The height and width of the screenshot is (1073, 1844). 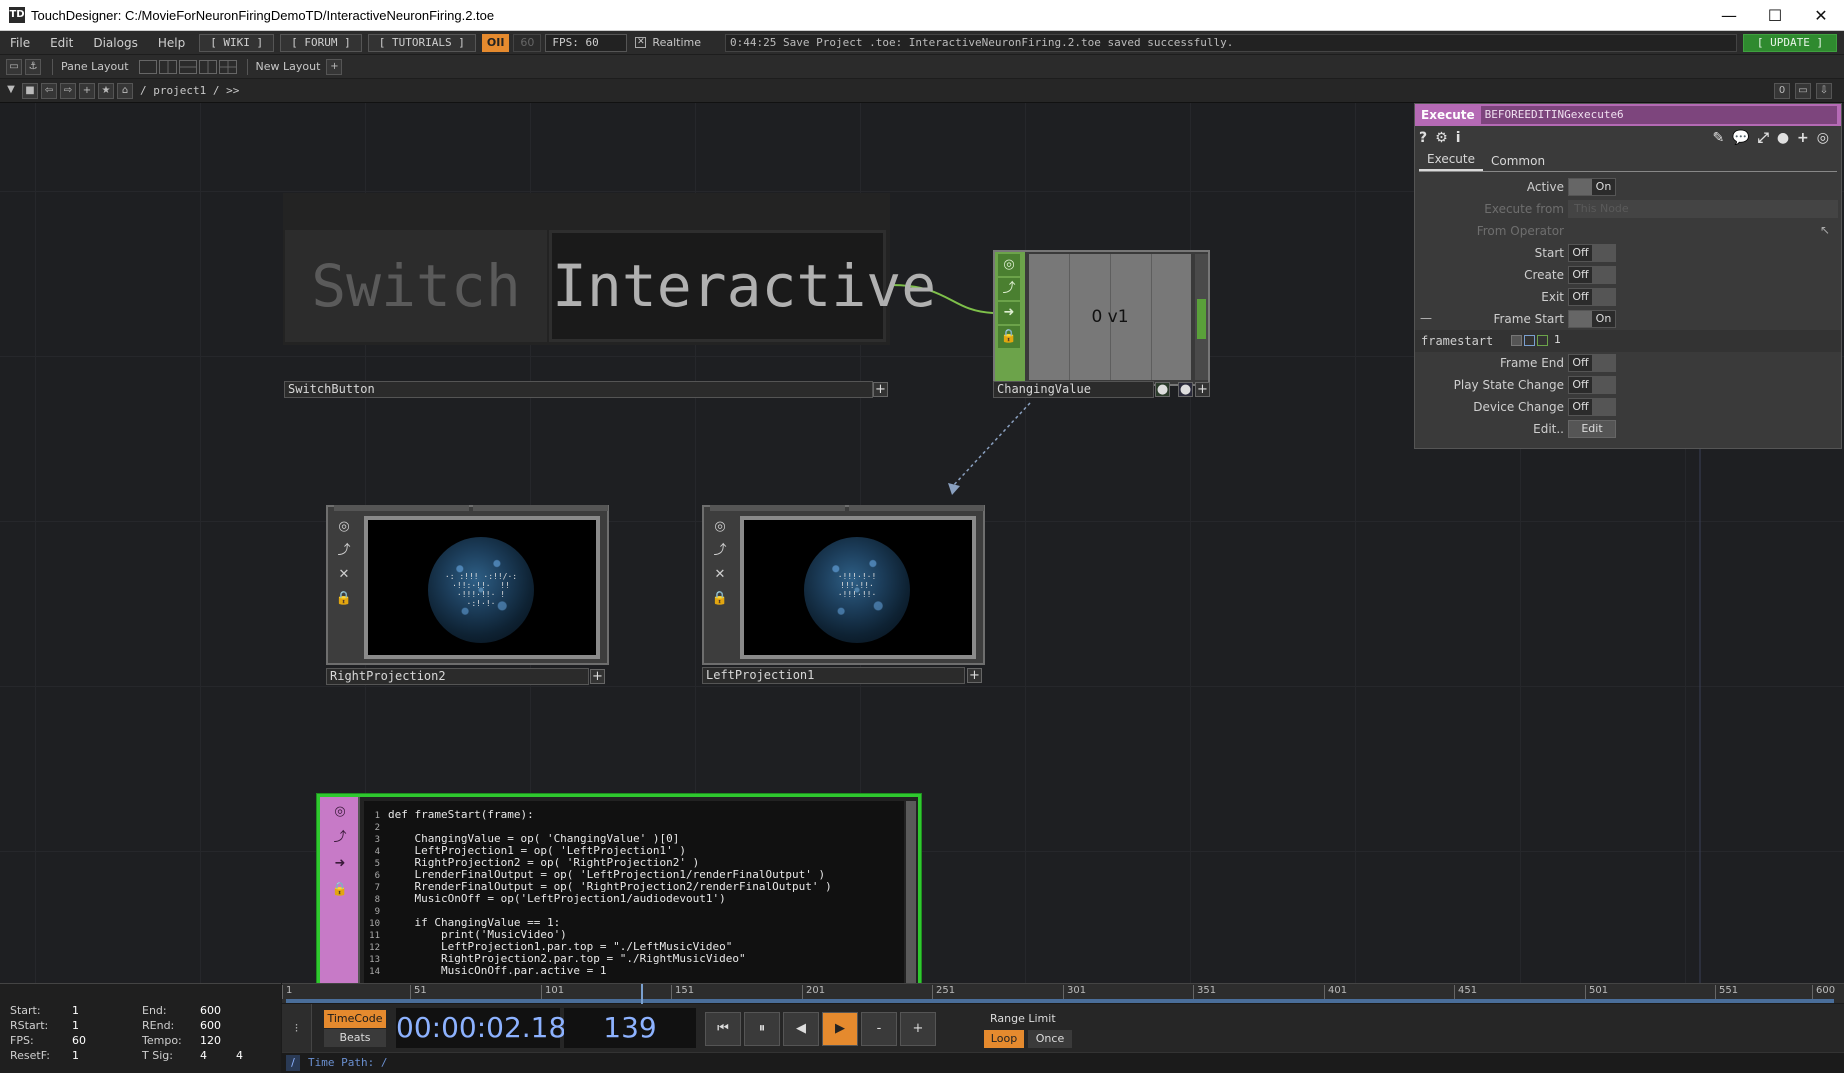 I want to click on tsig-numerator: 4, so click(x=203, y=1055).